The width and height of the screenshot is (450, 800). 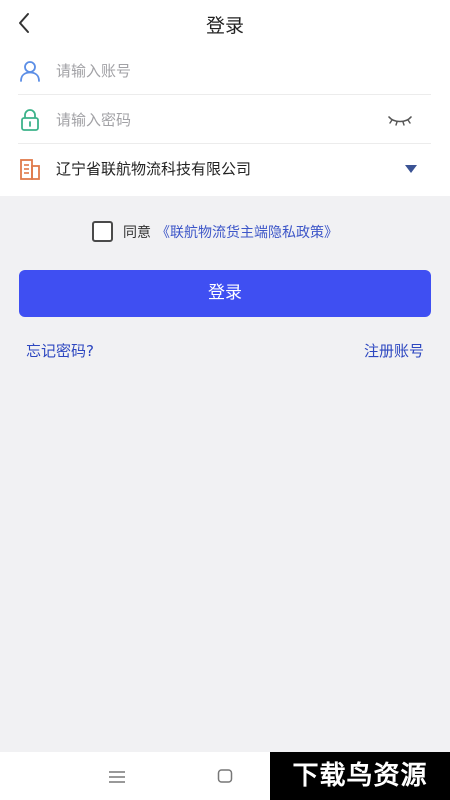 I want to click on account-field, so click(x=224, y=70).